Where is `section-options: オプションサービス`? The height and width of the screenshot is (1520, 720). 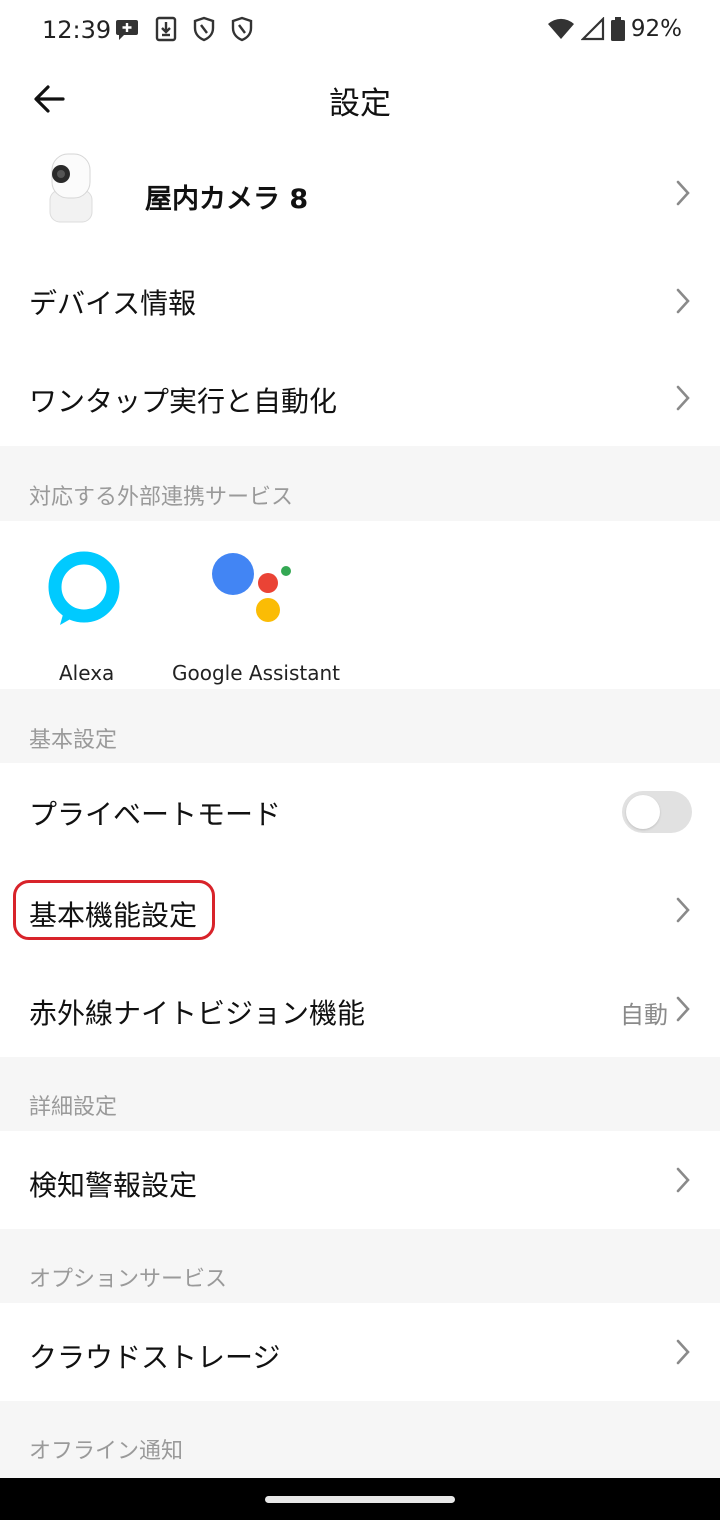 section-options: オプションサービス is located at coordinates (360, 1266).